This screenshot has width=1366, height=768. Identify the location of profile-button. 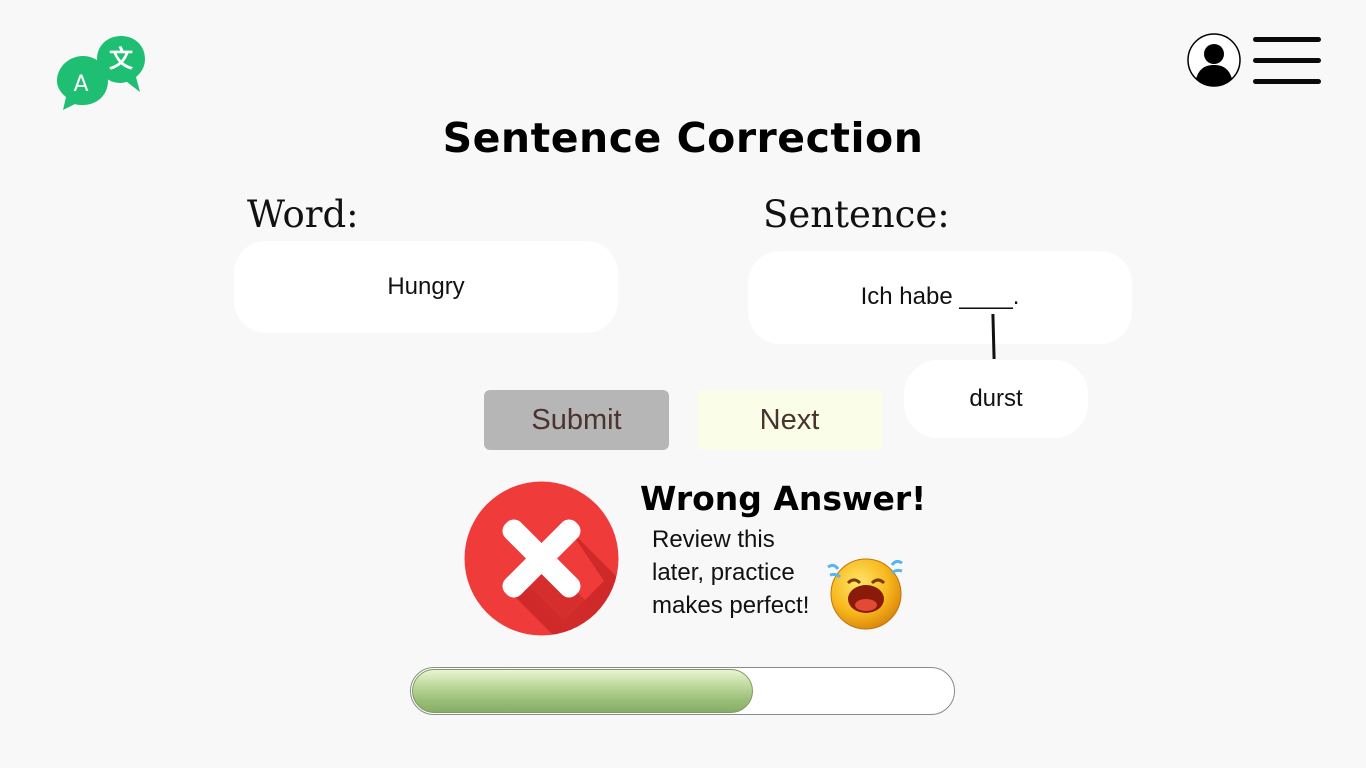
(1214, 60).